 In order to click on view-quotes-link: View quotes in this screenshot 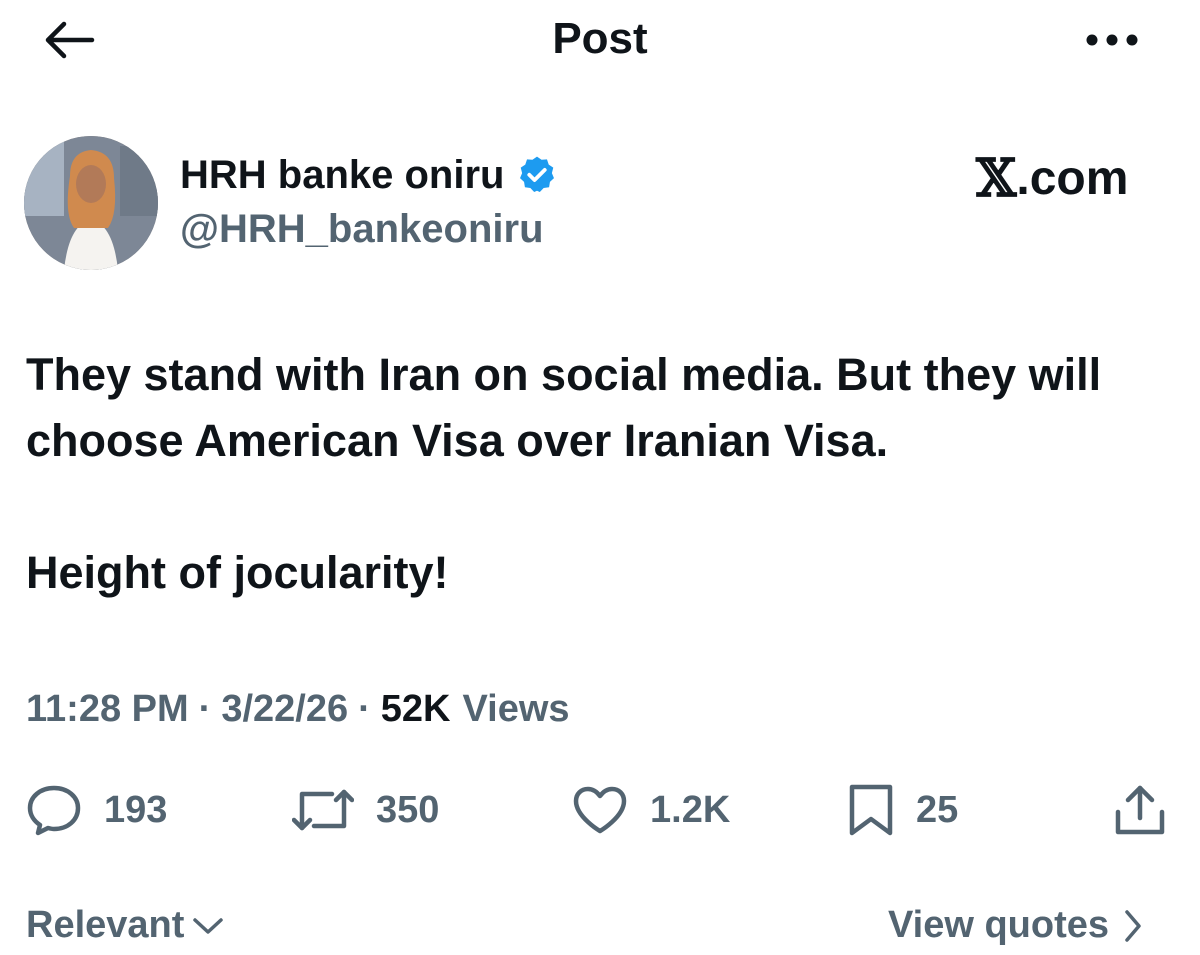, I will do `click(1015, 925)`.